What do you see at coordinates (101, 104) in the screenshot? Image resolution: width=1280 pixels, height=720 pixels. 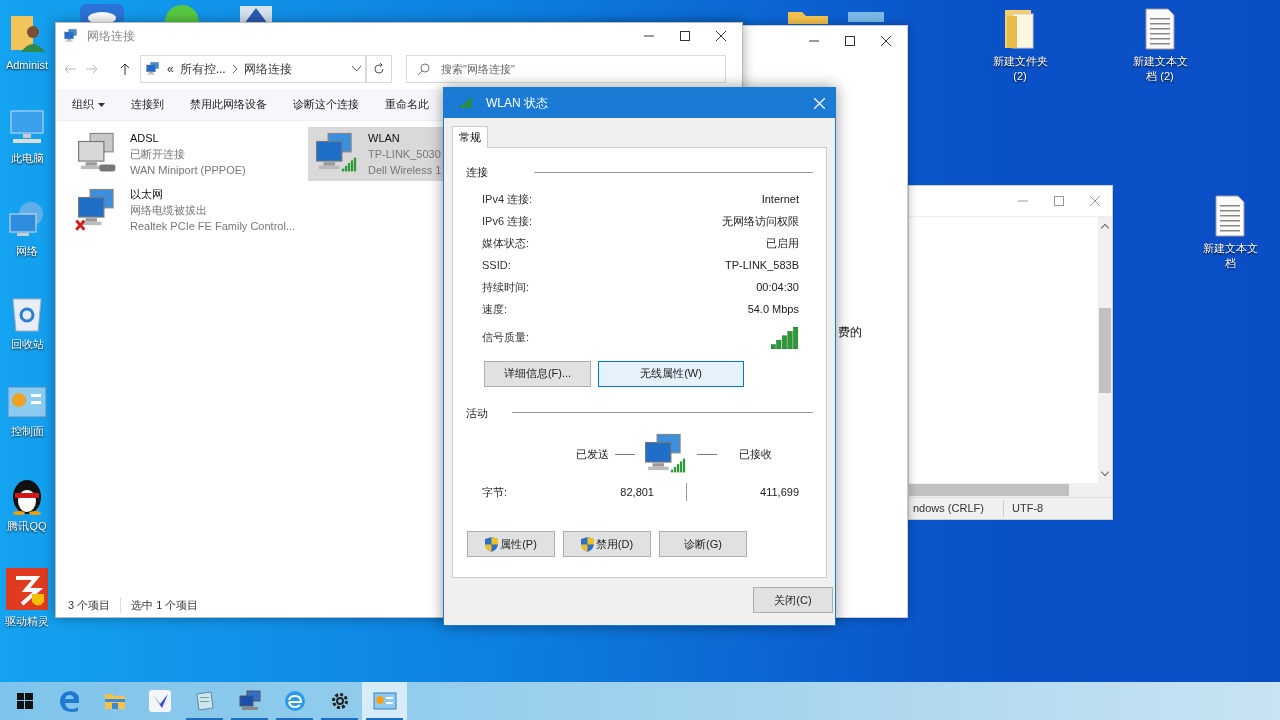 I see `caret-down-icon` at bounding box center [101, 104].